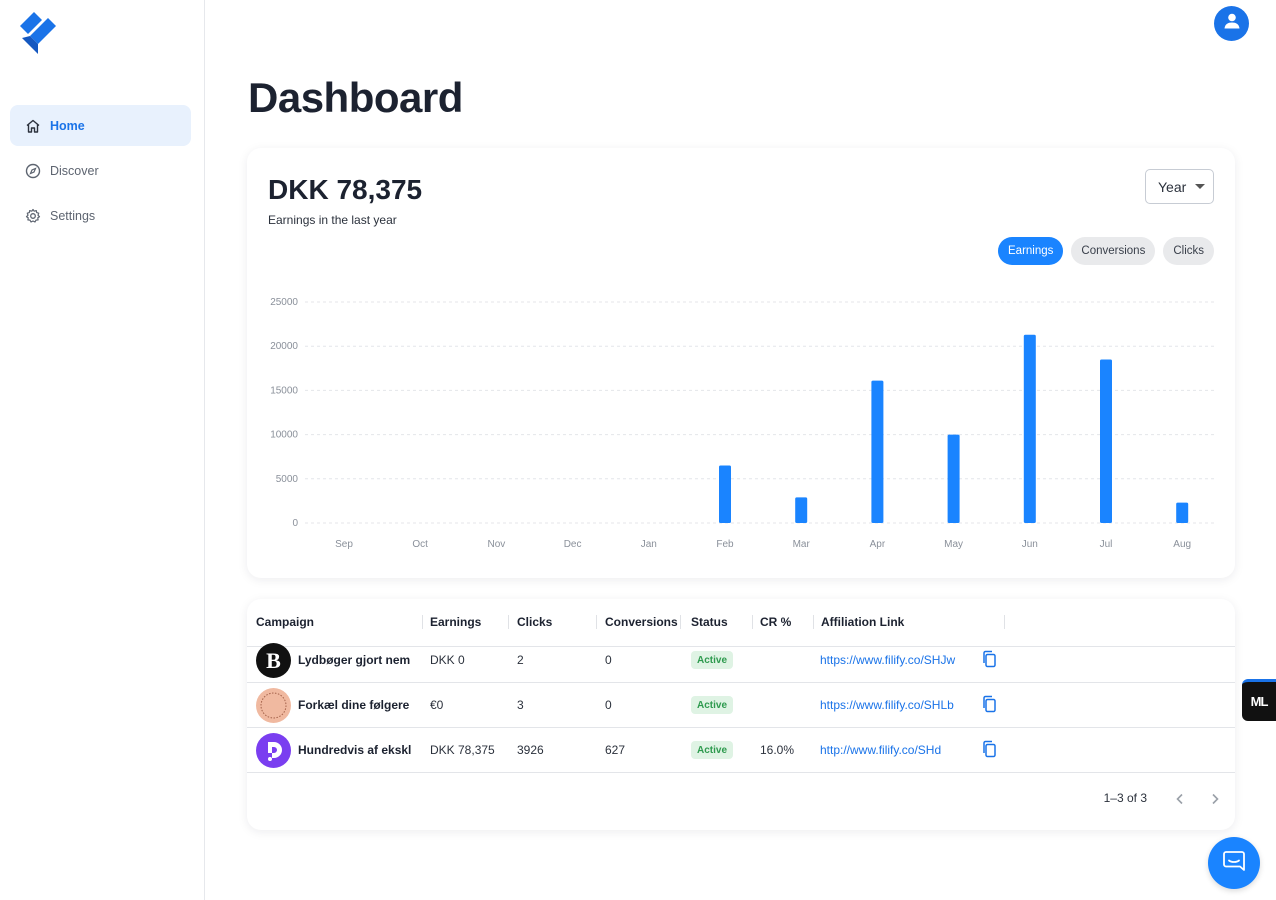  Describe the element at coordinates (1188, 251) in the screenshot. I see `tab-clicks: Clicks` at that location.